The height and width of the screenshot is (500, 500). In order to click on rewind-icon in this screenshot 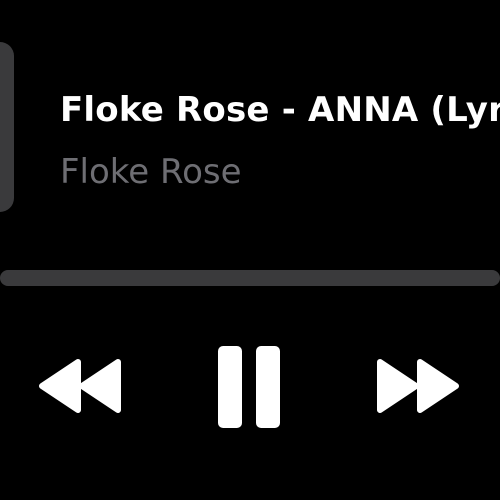, I will do `click(79, 386)`.